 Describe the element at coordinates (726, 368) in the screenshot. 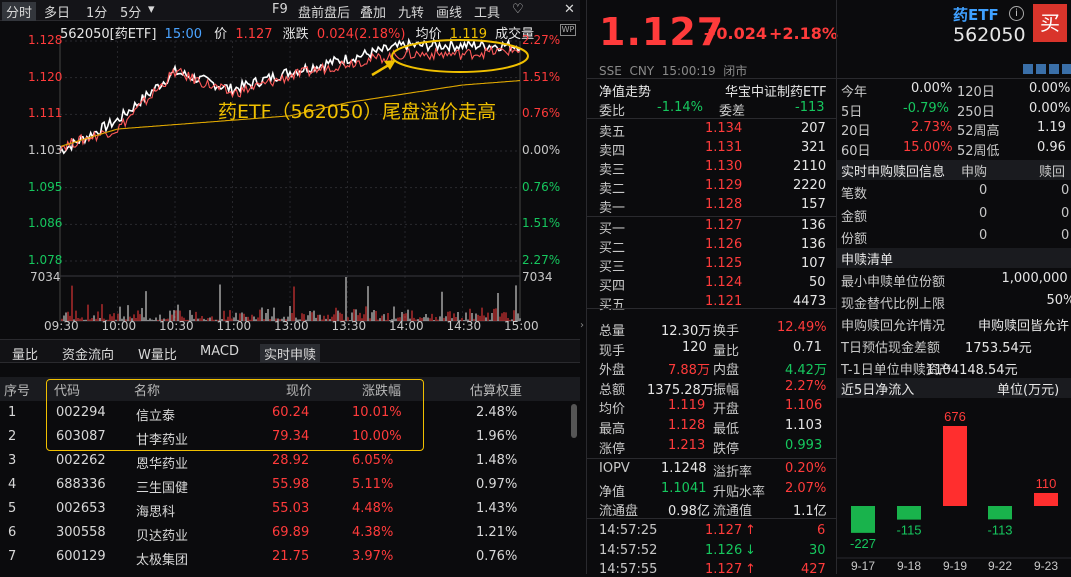

I see `stat-label: 内盘` at that location.